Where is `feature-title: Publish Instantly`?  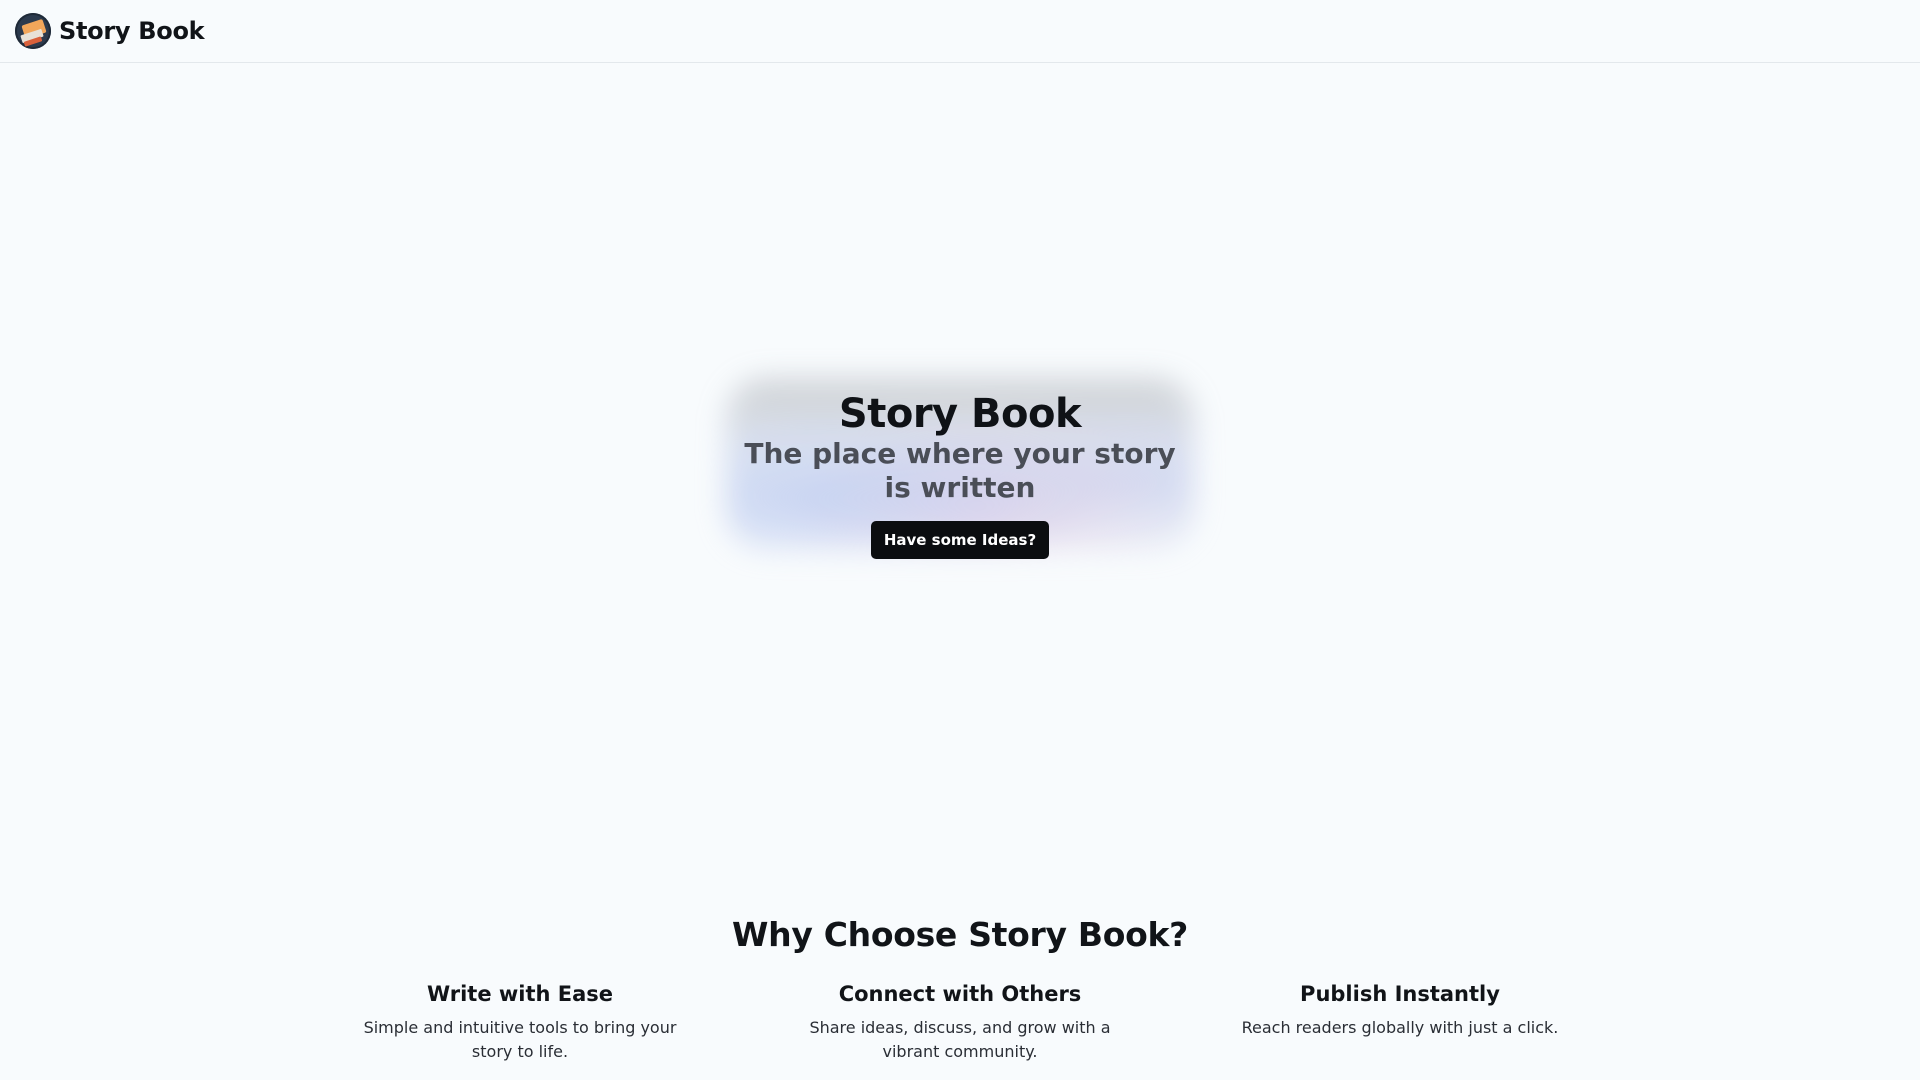
feature-title: Publish Instantly is located at coordinates (1400, 994).